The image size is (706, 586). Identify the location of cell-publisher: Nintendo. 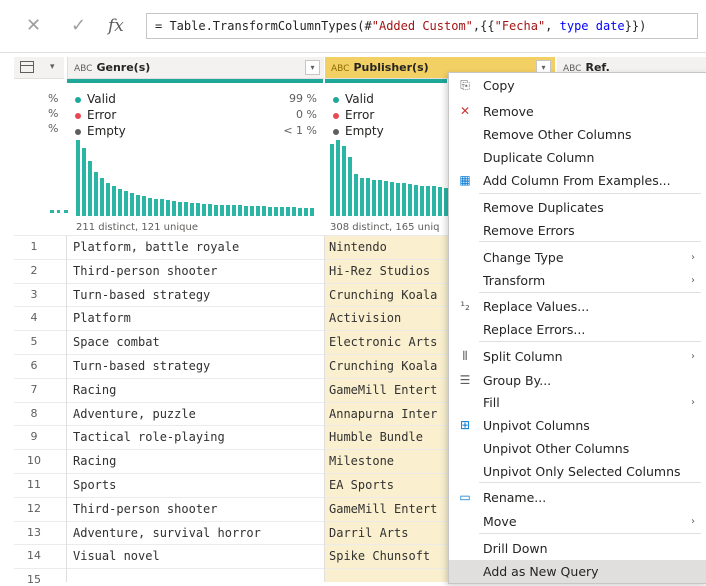
(388, 247).